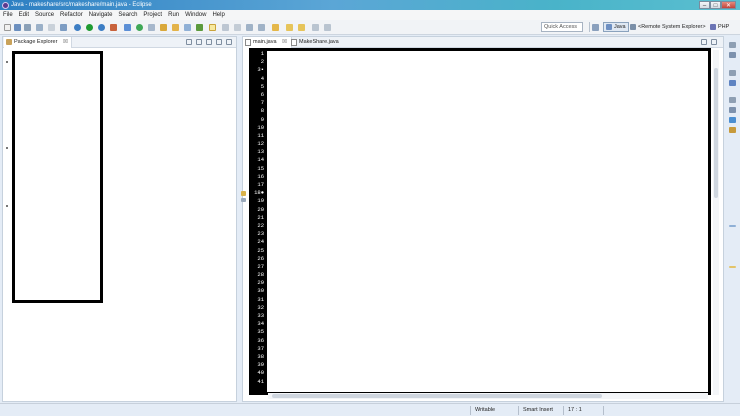 This screenshot has height=416, width=740. Describe the element at coordinates (243, 193) in the screenshot. I see `warning-marker-icon` at that location.